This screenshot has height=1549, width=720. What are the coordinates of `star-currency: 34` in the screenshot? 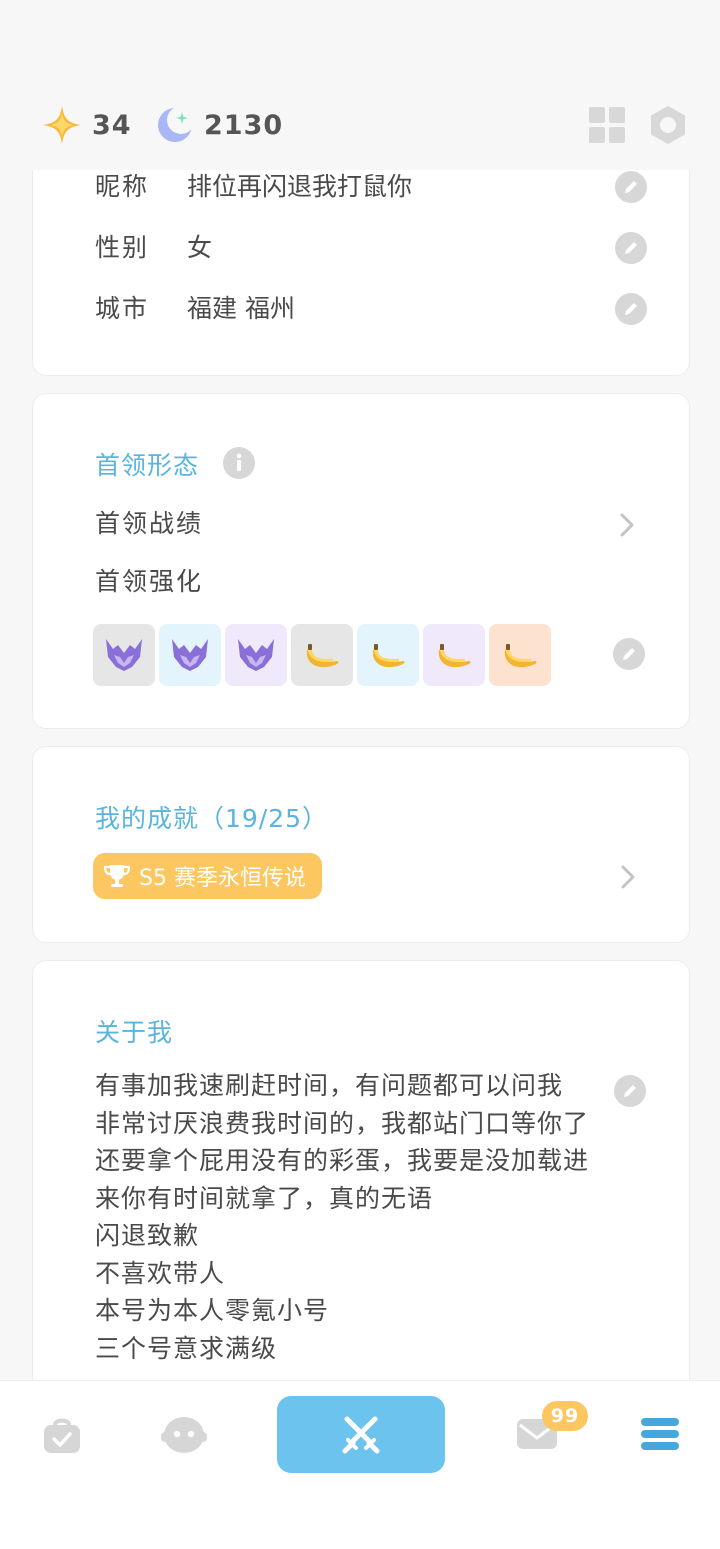 It's located at (87, 125).